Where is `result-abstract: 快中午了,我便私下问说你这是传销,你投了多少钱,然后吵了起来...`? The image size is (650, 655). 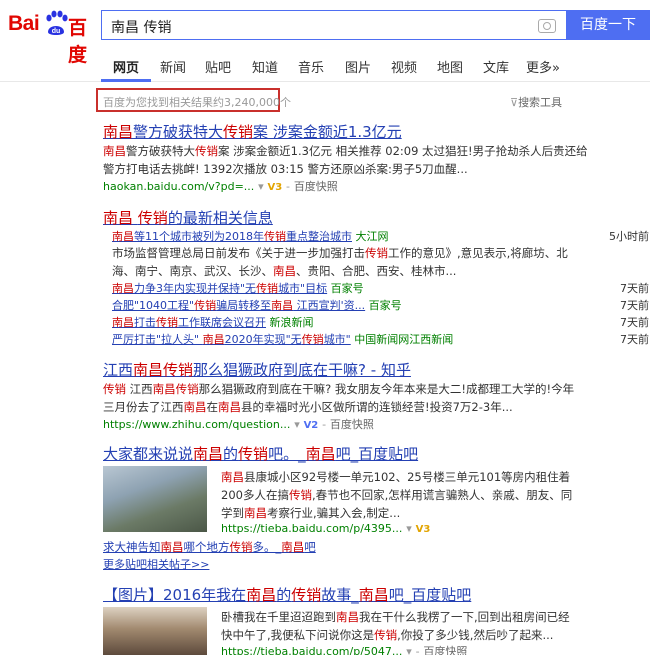
result-abstract: 快中午了,我便私下问说你这是传销,你投了多少钱,然后吵了起来... is located at coordinates (387, 635).